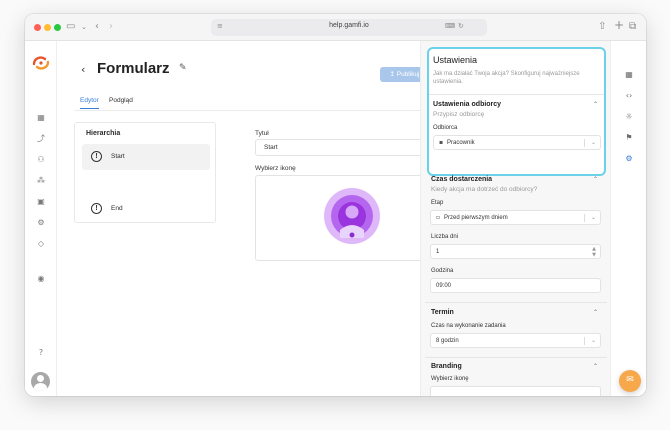 Image resolution: width=670 pixels, height=430 pixels. Describe the element at coordinates (462, 179) in the screenshot. I see `delivery-section-title: Czas dostarczenia` at that location.